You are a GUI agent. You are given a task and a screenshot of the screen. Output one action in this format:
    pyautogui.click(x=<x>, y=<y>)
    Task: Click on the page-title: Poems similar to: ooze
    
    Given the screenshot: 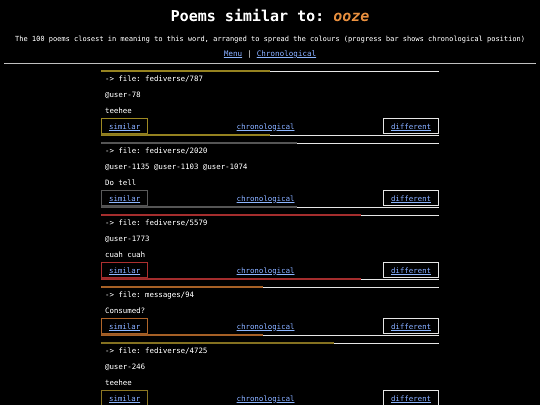 What is the action you would take?
    pyautogui.click(x=270, y=16)
    